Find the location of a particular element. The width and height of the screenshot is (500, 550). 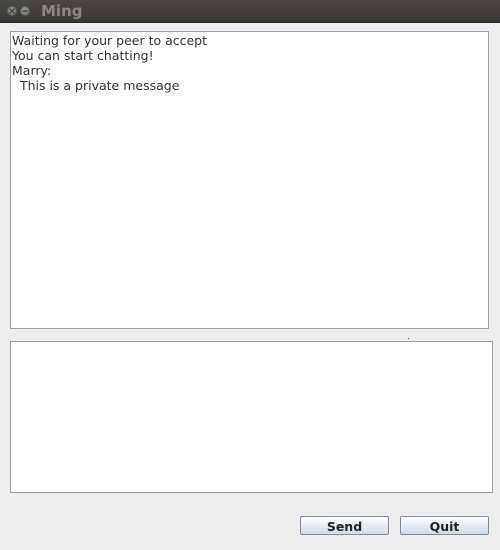

chat-log-line: This is a private message is located at coordinates (96, 85).